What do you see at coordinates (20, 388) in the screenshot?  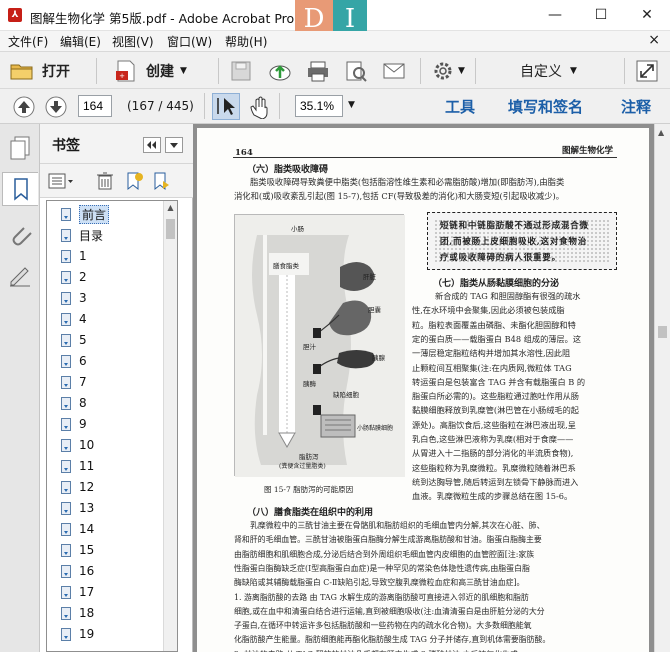 I see `navigation-rail` at bounding box center [20, 388].